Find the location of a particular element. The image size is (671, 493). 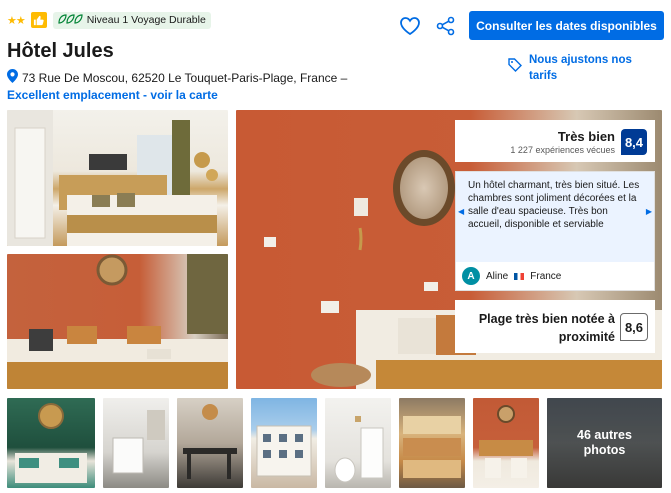

thumbs-up-icon is located at coordinates (38, 20).